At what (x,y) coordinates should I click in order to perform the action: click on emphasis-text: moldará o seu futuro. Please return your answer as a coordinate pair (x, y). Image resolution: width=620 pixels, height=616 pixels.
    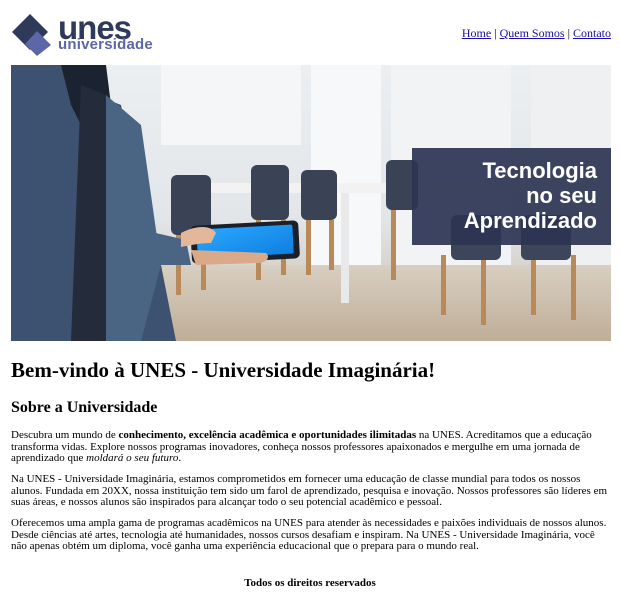
    Looking at the image, I should click on (132, 458).